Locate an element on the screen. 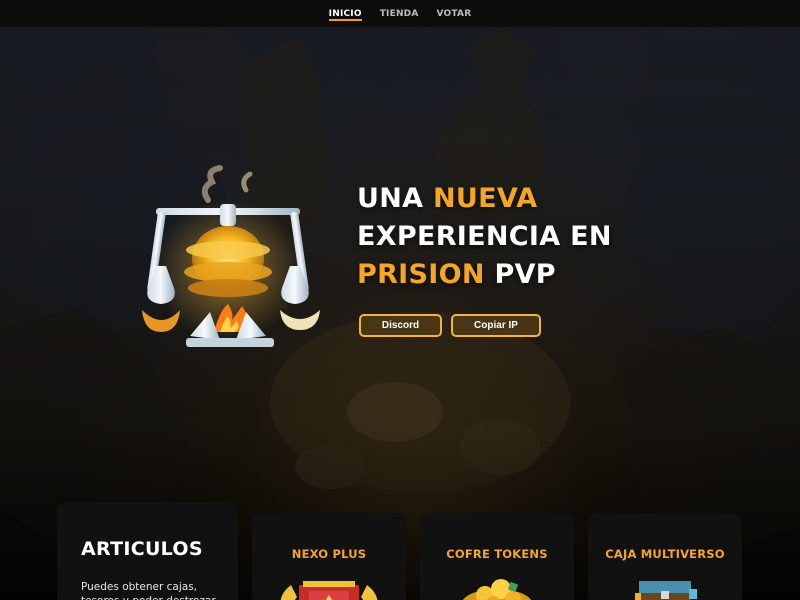  copy-ip-button: Copiar IP is located at coordinates (496, 325).